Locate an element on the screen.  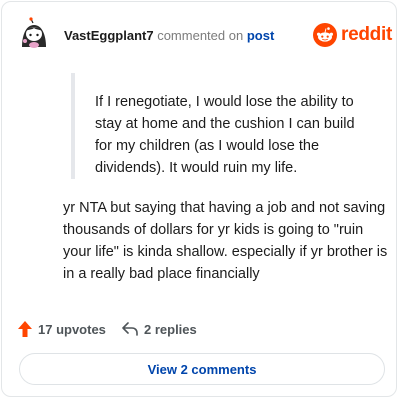
upvotes-label: 17 upvotes is located at coordinates (72, 329).